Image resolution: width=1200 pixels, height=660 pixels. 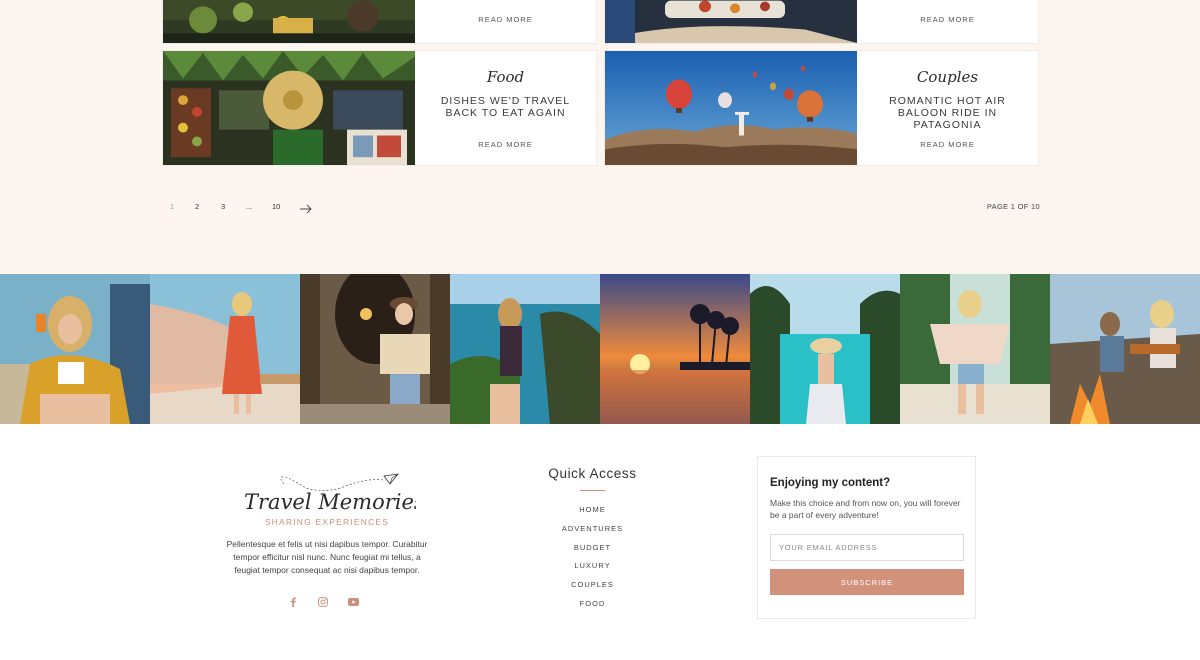 I want to click on page-status: PAGE 1 OF 10, so click(x=1013, y=206).